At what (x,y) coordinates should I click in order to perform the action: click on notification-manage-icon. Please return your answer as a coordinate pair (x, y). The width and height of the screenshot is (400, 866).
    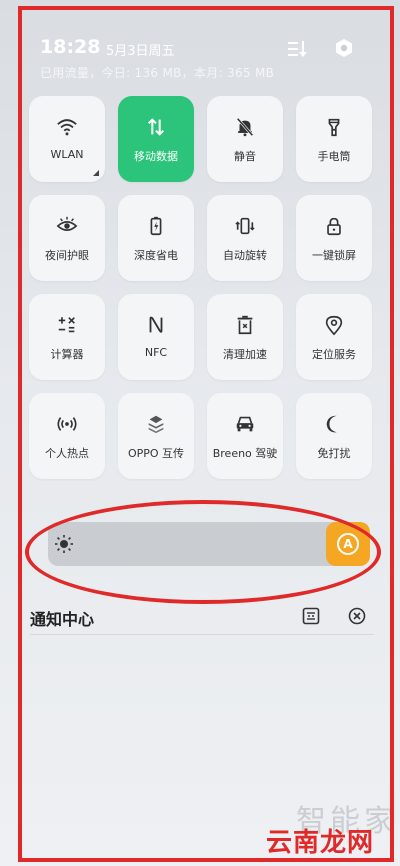
    Looking at the image, I should click on (311, 616).